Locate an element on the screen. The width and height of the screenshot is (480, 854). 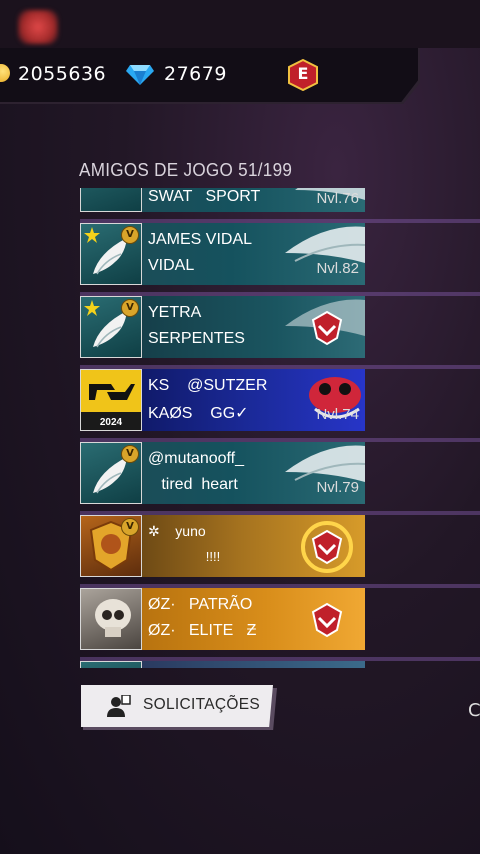
friend-card is located at coordinates (253, 664).